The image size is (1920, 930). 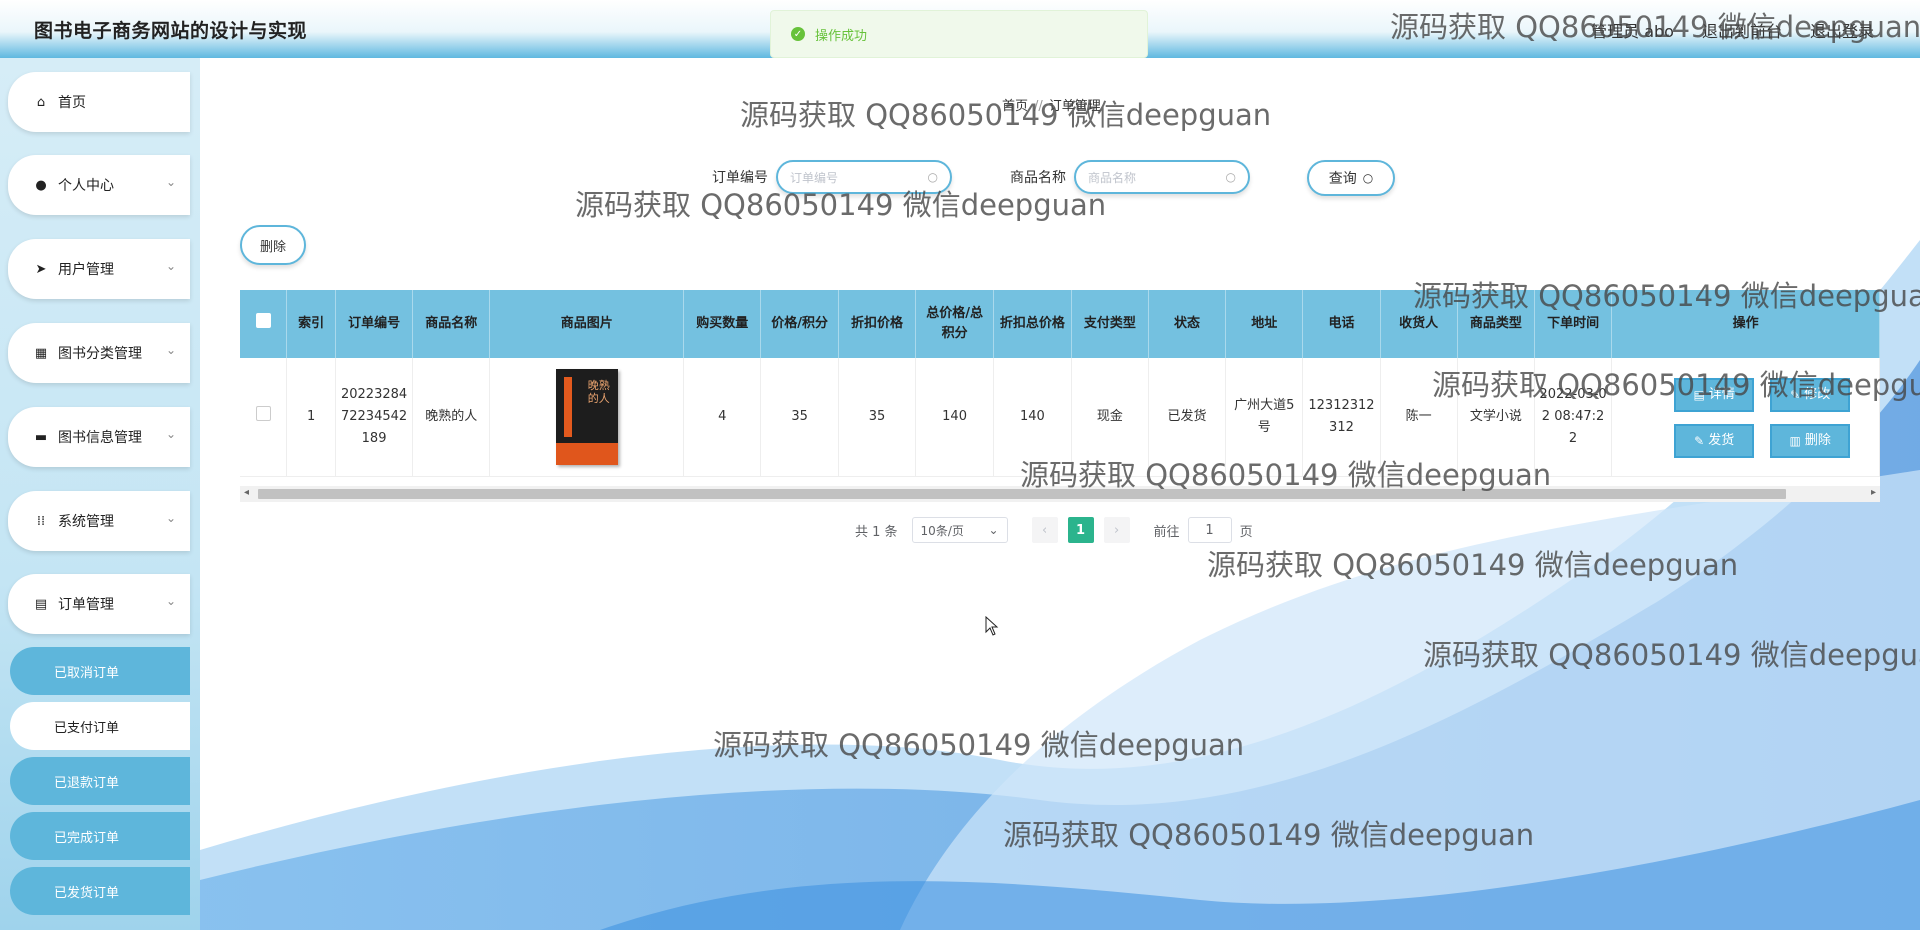 What do you see at coordinates (41, 185) in the screenshot?
I see `user-icon: ●` at bounding box center [41, 185].